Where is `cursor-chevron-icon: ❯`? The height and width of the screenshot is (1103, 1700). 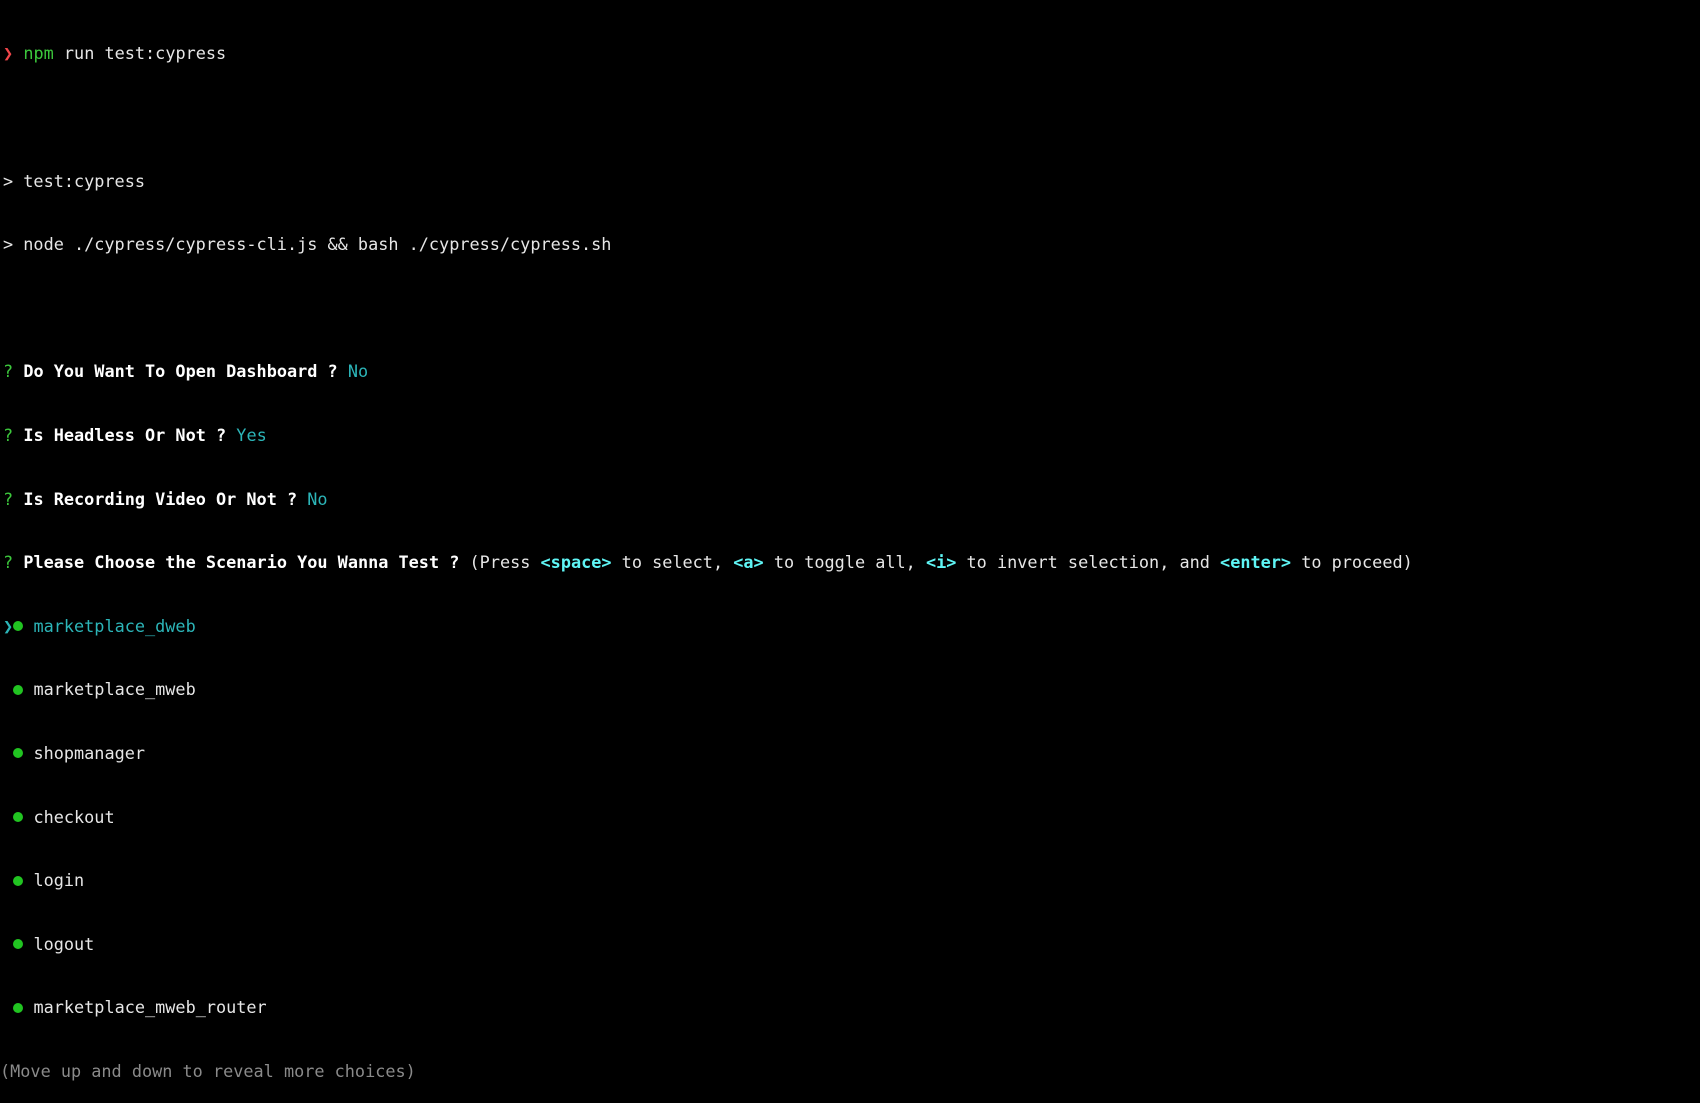 cursor-chevron-icon: ❯ is located at coordinates (8, 625).